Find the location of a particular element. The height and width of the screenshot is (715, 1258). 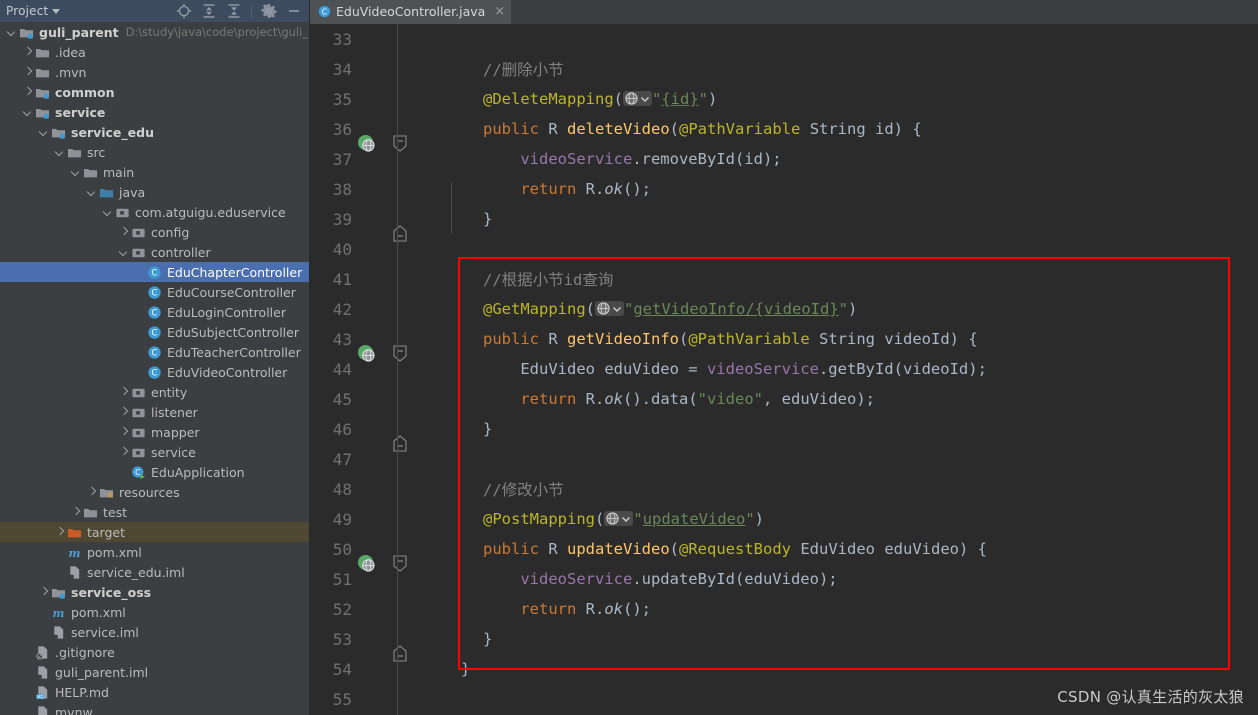

tree-item-service.iml: service.iml is located at coordinates (154, 632).